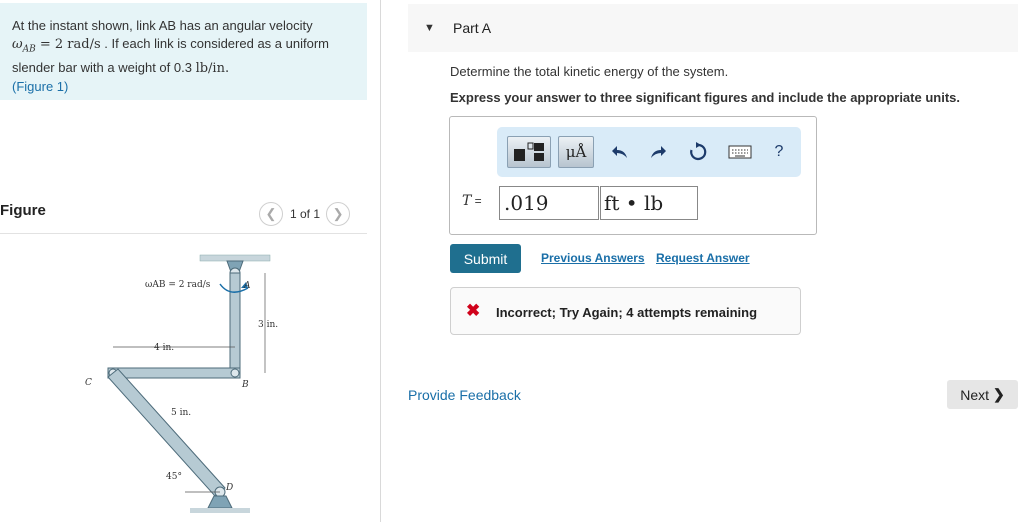  I want to click on math-toolbar: μÅ ?, so click(649, 152).